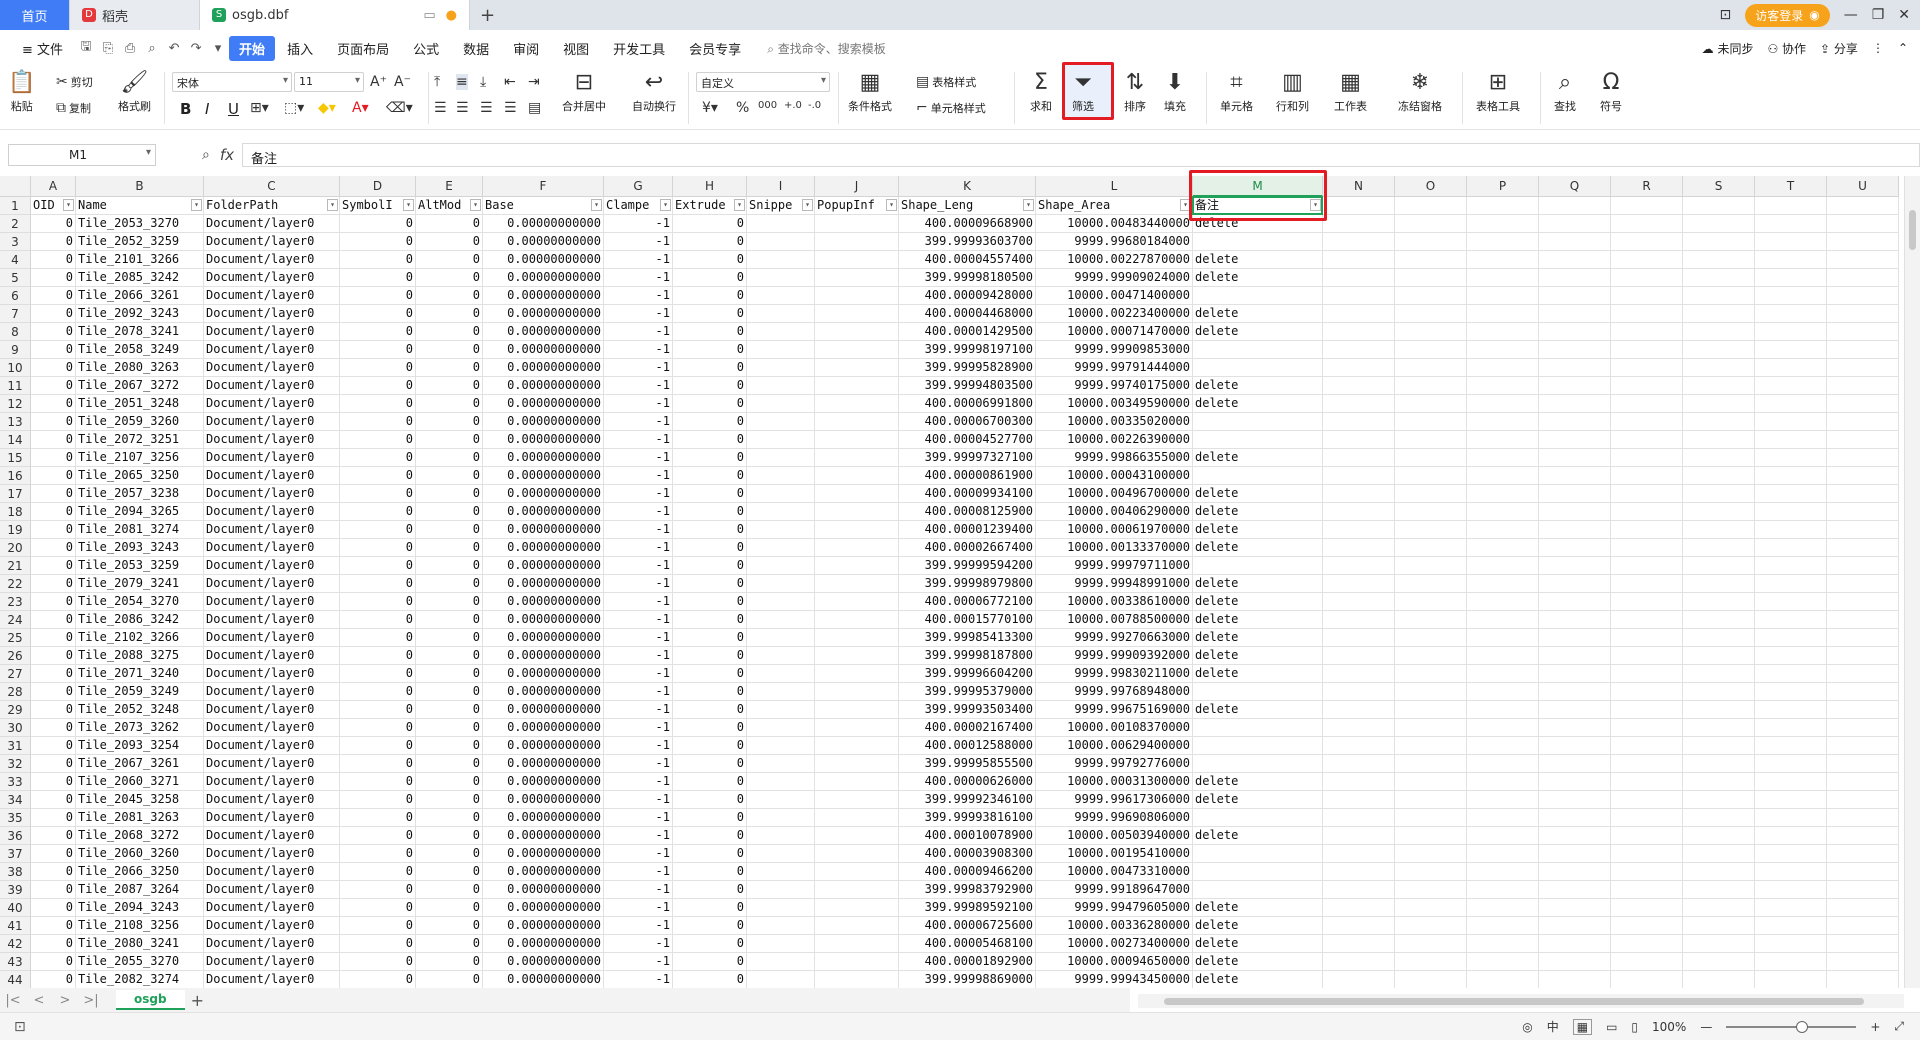  Describe the element at coordinates (15, 512) in the screenshot. I see `row-header: 18` at that location.